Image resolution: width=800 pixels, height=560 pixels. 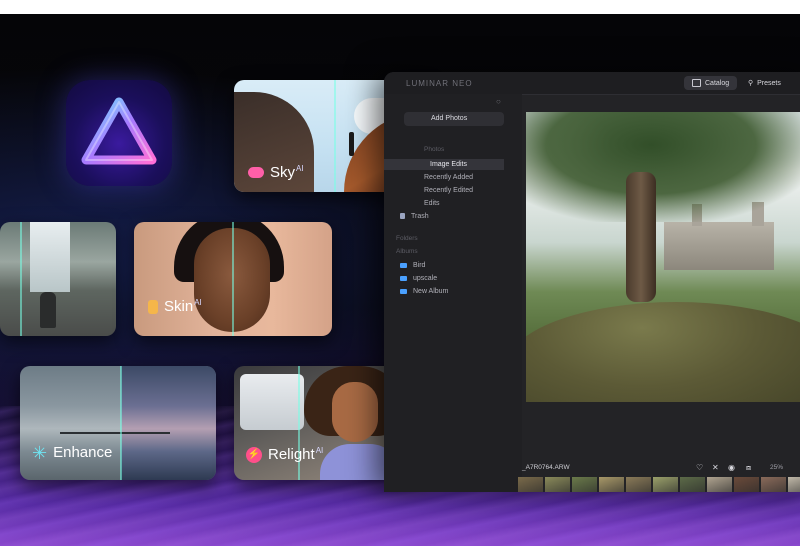 What do you see at coordinates (407, 251) in the screenshot?
I see `albums-header: Albums` at bounding box center [407, 251].